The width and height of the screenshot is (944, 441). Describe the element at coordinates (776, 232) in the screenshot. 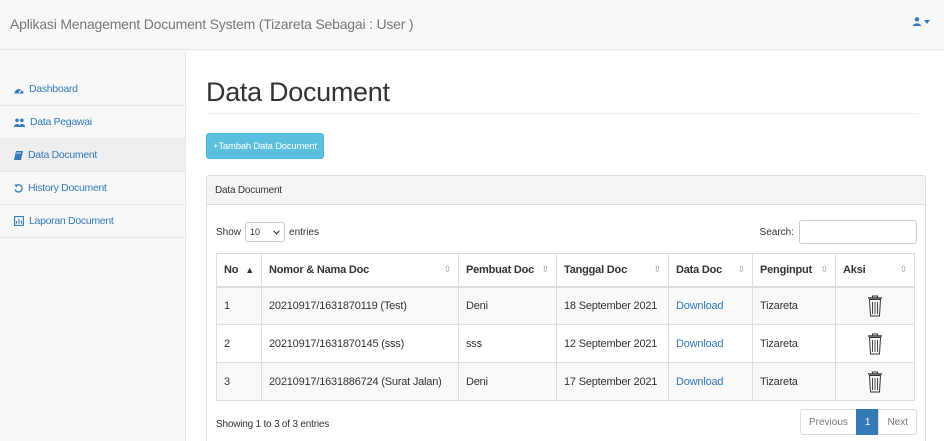

I see `search-label: Search:` at that location.